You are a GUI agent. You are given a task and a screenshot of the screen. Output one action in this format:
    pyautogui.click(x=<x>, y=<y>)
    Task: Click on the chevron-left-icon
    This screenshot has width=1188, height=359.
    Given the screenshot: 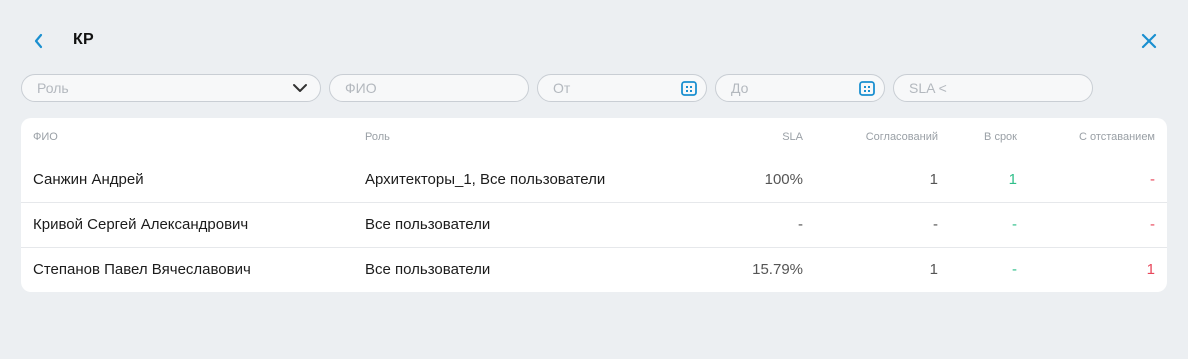 What is the action you would take?
    pyautogui.click(x=38, y=41)
    